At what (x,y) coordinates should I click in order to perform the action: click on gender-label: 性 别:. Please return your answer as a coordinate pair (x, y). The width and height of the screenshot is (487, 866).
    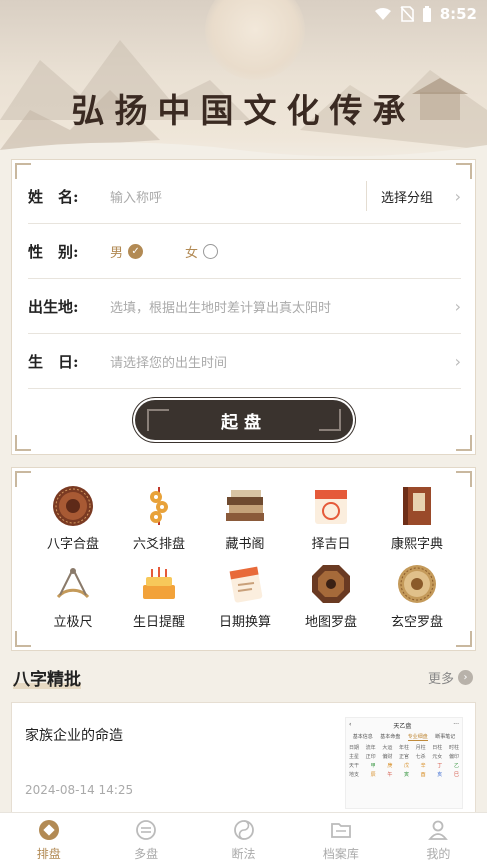
    Looking at the image, I should click on (53, 251).